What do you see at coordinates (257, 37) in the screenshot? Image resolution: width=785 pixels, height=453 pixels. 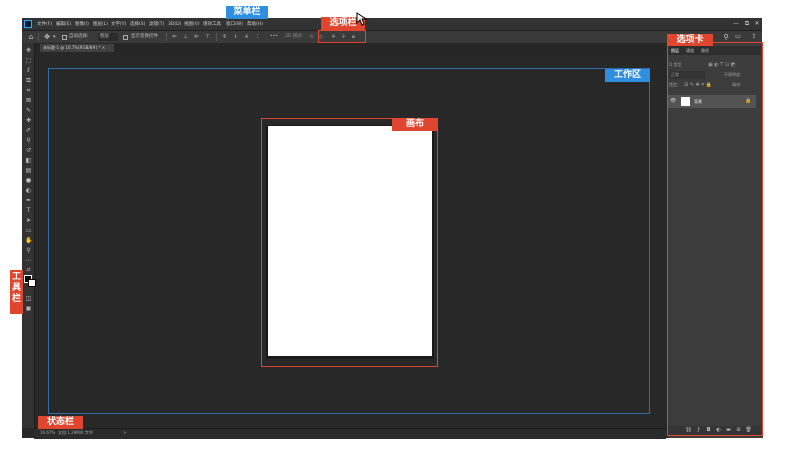 I see `distribute-4-icon: ⫶` at bounding box center [257, 37].